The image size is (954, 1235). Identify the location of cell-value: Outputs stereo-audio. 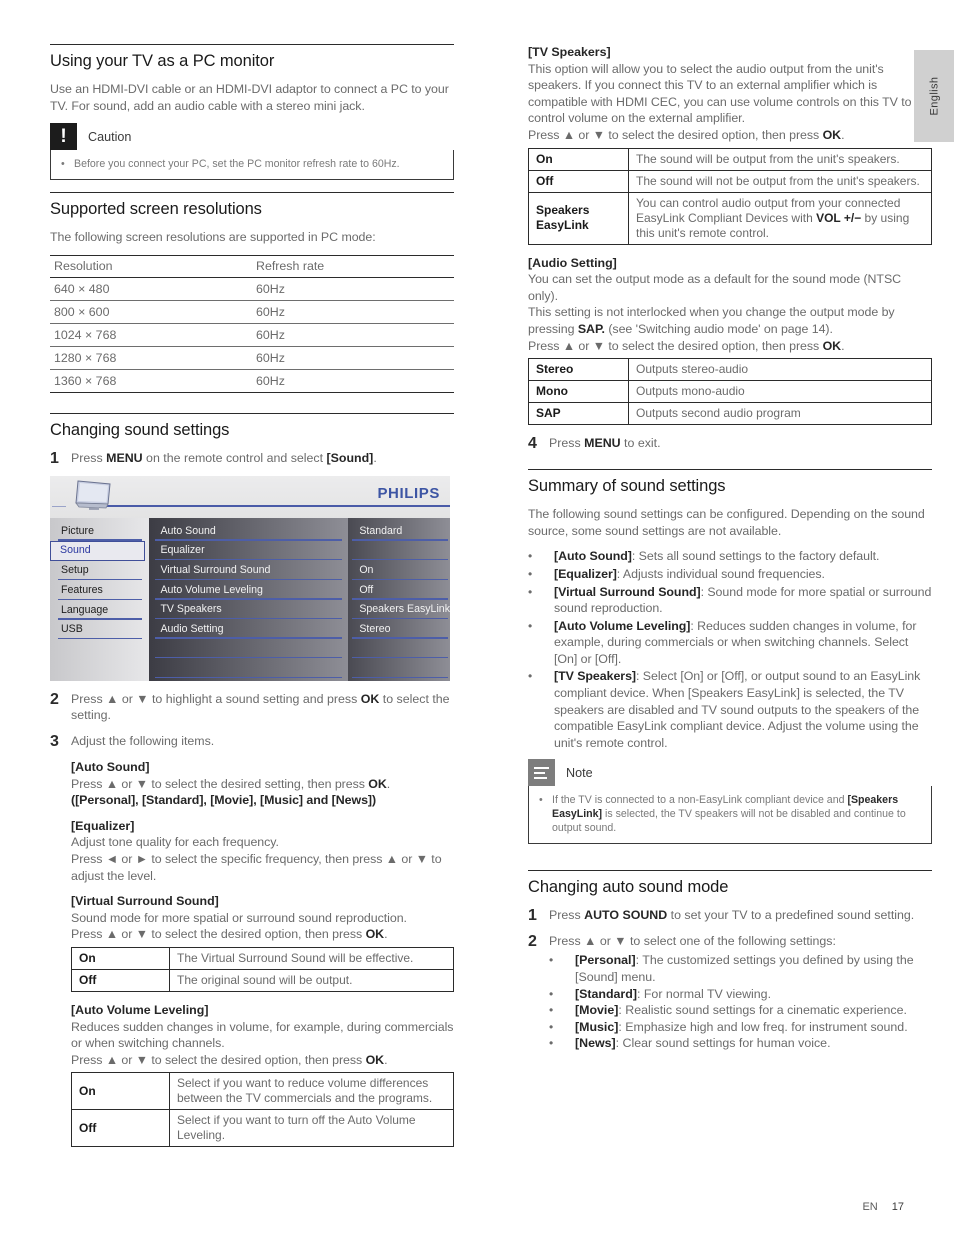
(780, 370).